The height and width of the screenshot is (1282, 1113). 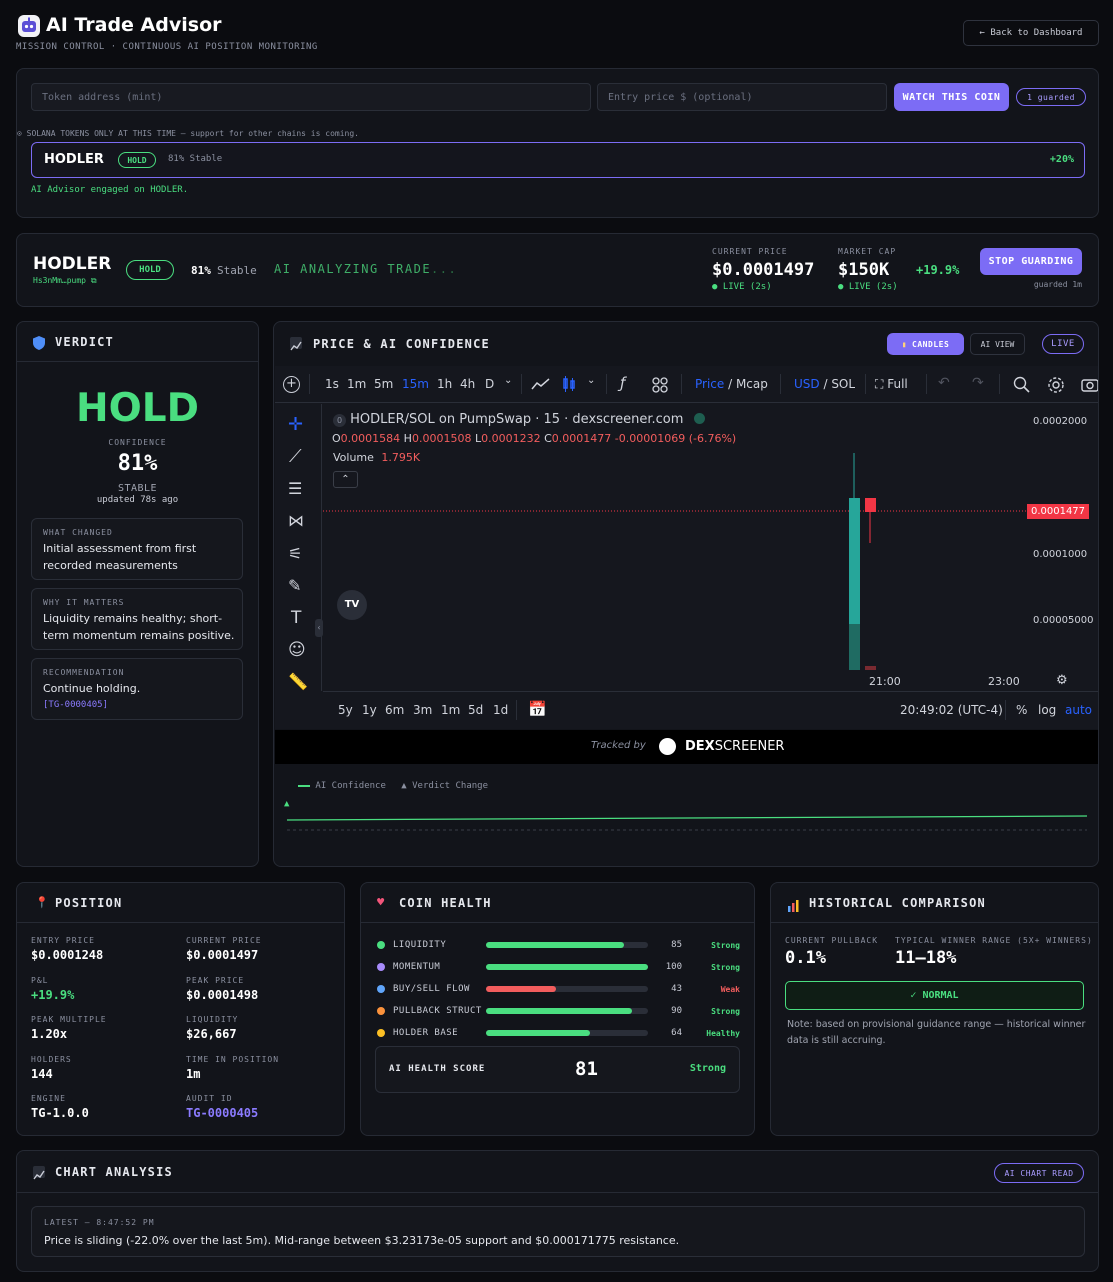 What do you see at coordinates (843, 384) in the screenshot?
I see `sol-option: SOL` at bounding box center [843, 384].